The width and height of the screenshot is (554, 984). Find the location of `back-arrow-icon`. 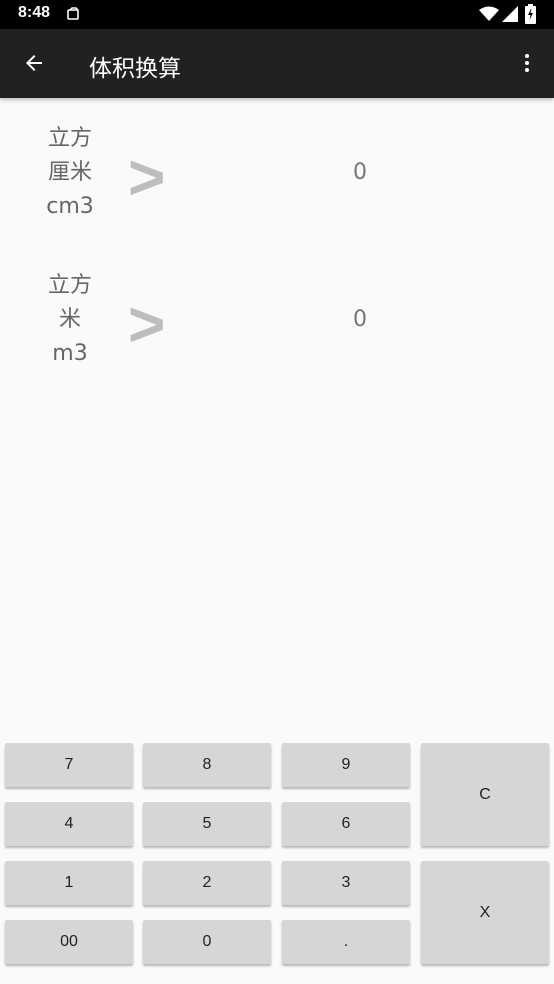

back-arrow-icon is located at coordinates (34, 63).